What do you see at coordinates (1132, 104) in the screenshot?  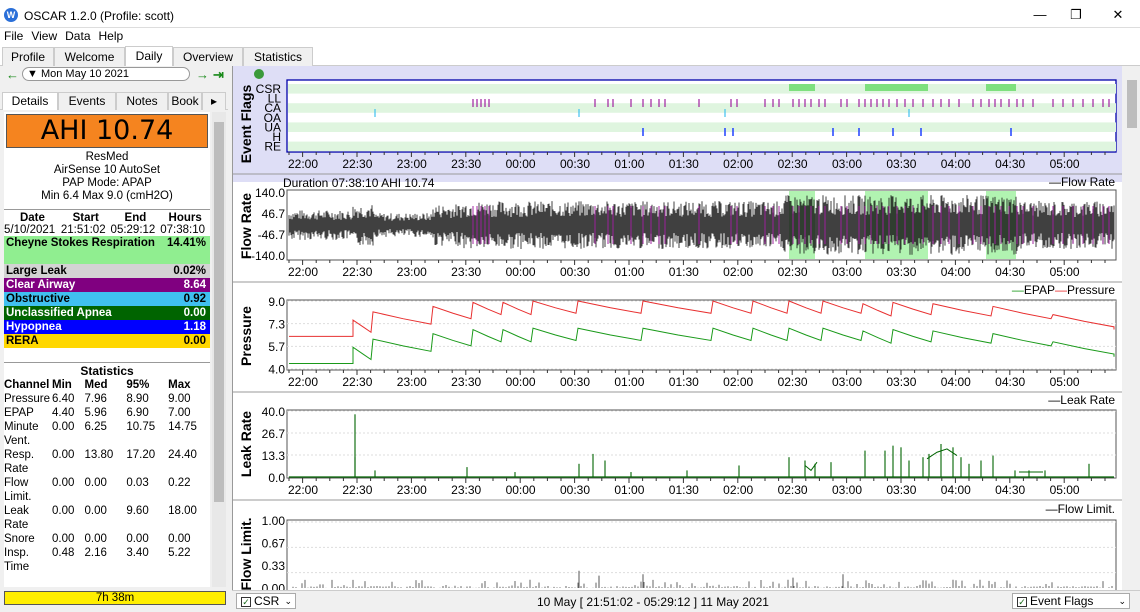 I see `graph-scrollbar-thumb` at bounding box center [1132, 104].